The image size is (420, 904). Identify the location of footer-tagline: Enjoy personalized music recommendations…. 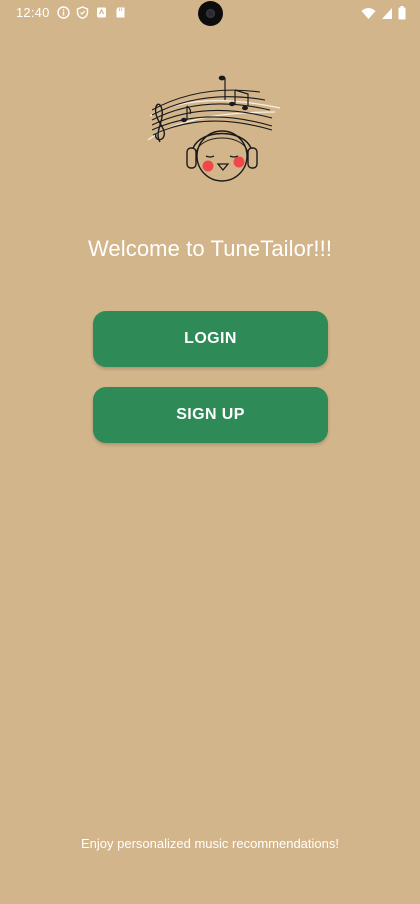
(210, 843).